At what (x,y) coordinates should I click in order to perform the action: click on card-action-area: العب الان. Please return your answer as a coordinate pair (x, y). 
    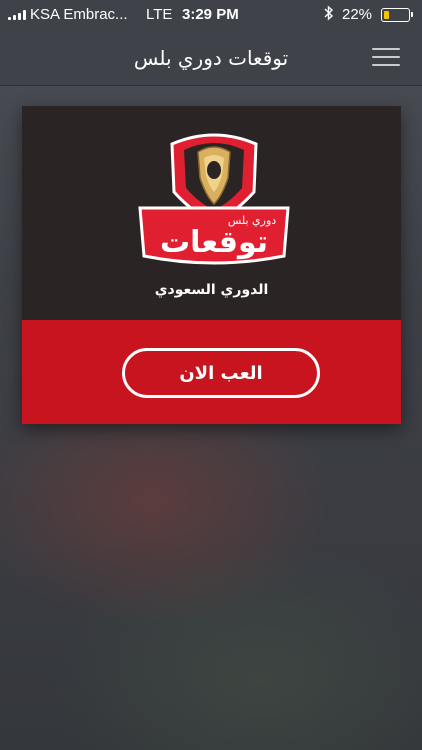
    Looking at the image, I should click on (211, 372).